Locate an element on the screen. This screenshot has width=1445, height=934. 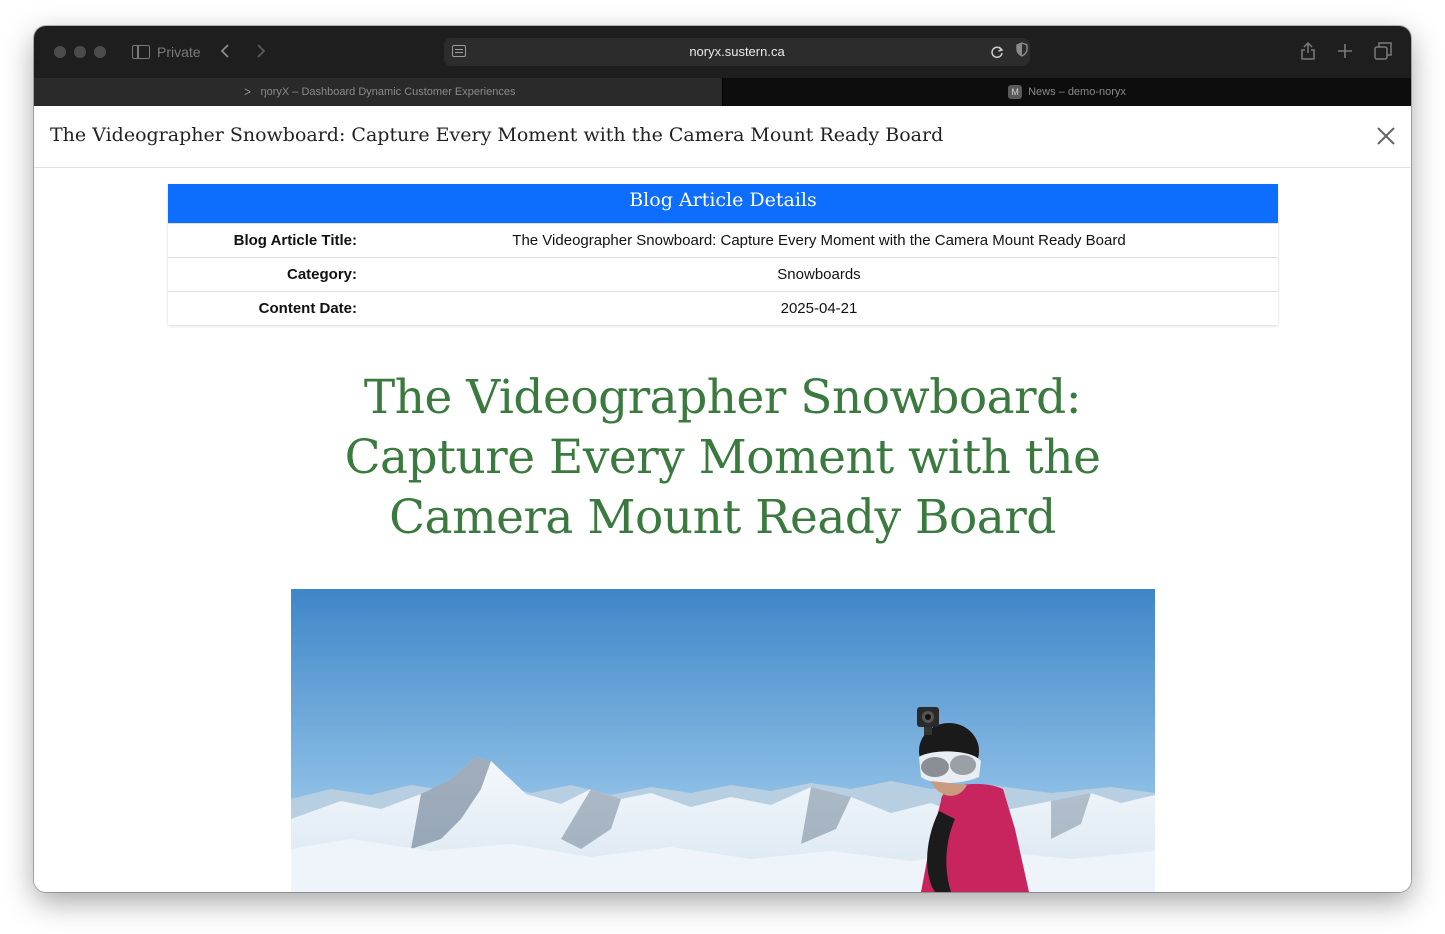
details-key: Content Date: is located at coordinates (307, 308).